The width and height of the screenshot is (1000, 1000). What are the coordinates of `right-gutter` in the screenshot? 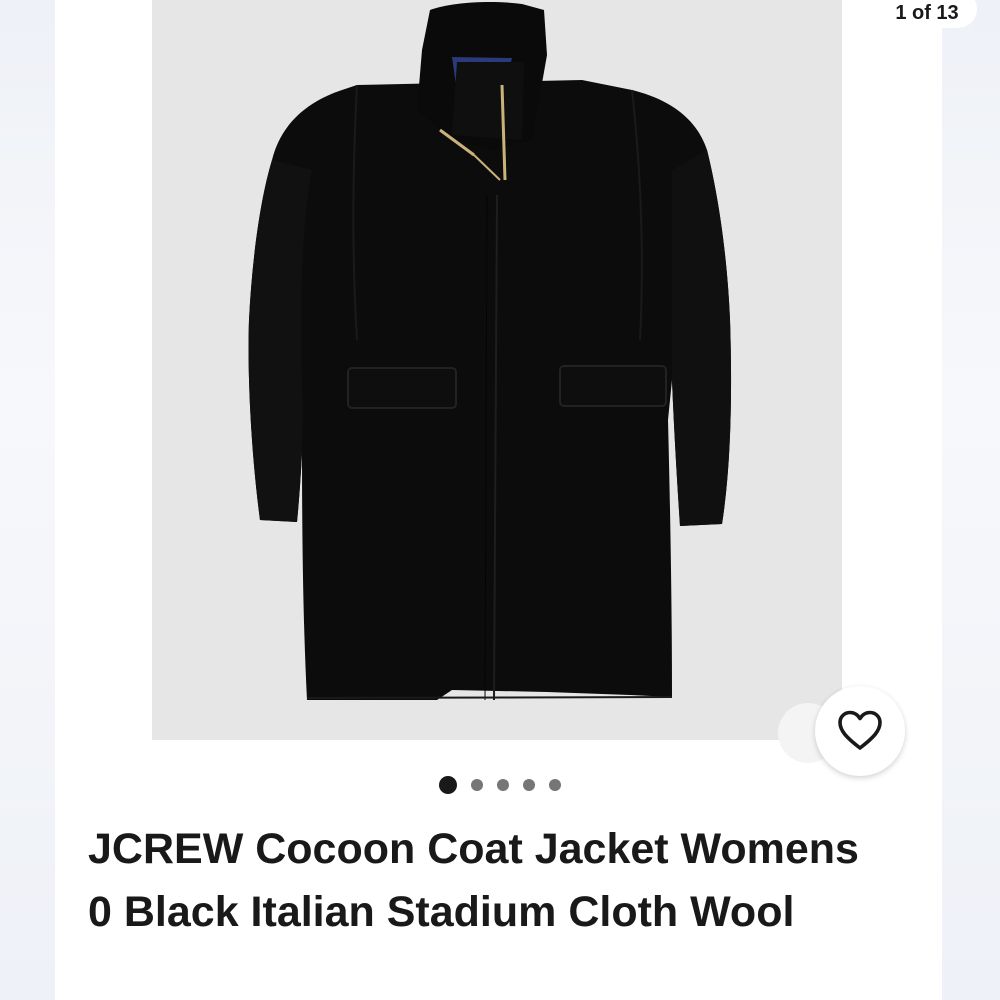 It's located at (971, 500).